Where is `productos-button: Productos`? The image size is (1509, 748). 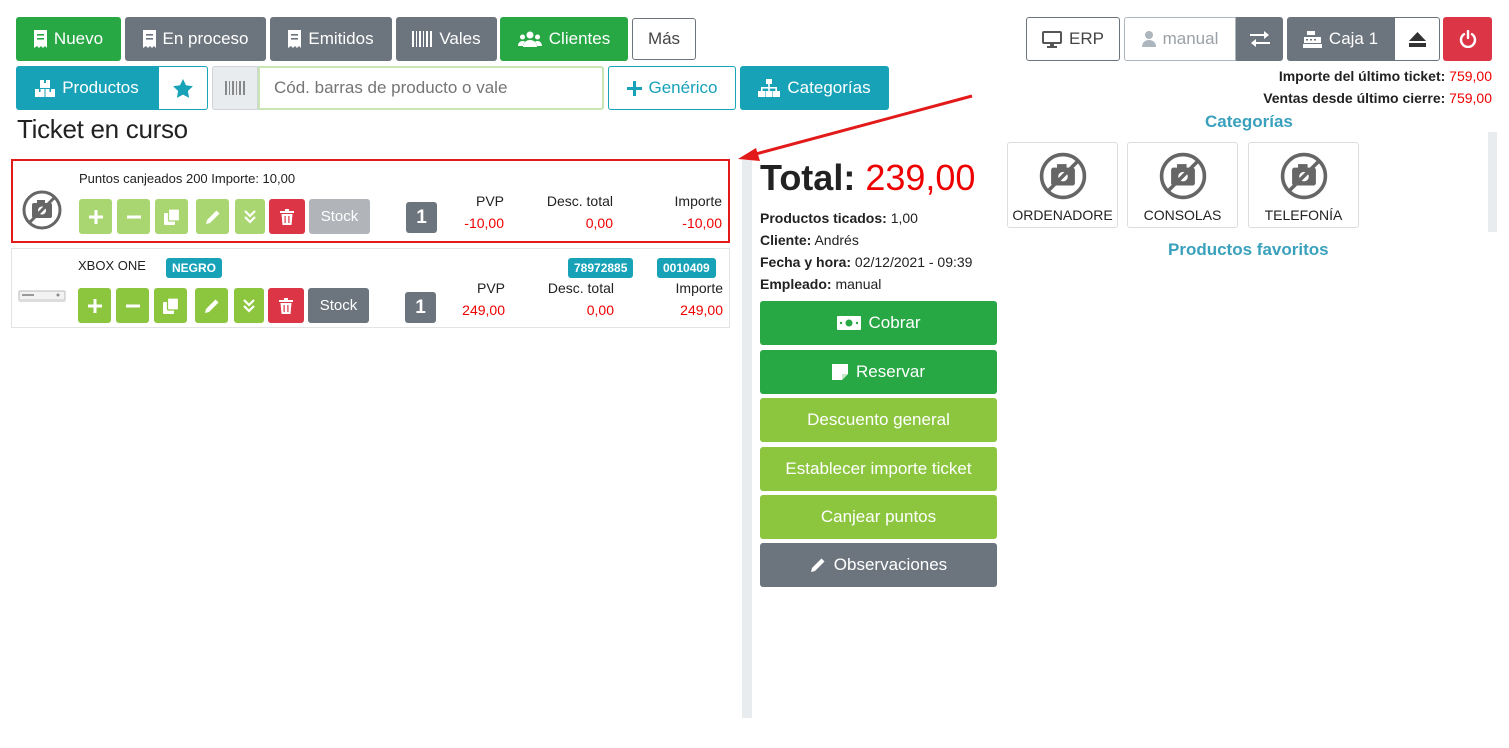
productos-button: Productos is located at coordinates (87, 88).